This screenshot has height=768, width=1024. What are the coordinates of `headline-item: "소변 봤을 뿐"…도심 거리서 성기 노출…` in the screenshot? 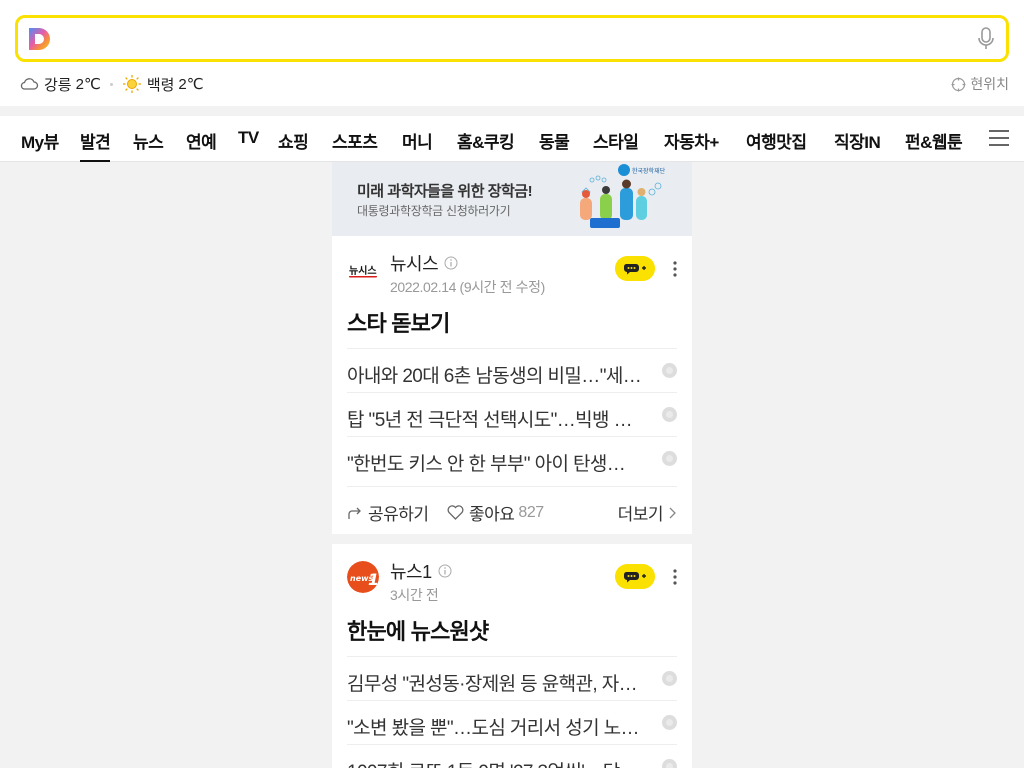 It's located at (512, 722).